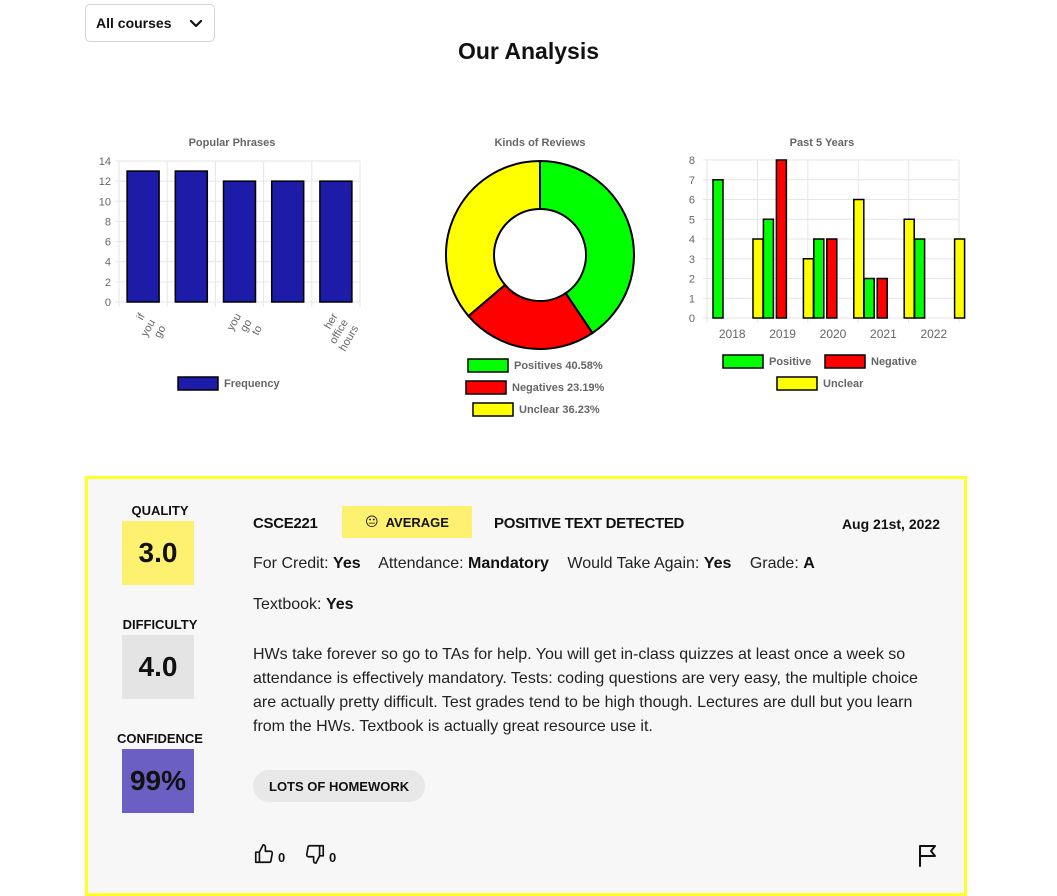 The width and height of the screenshot is (1057, 896). Describe the element at coordinates (488, 365) in the screenshot. I see `legend-swatch-positives` at that location.